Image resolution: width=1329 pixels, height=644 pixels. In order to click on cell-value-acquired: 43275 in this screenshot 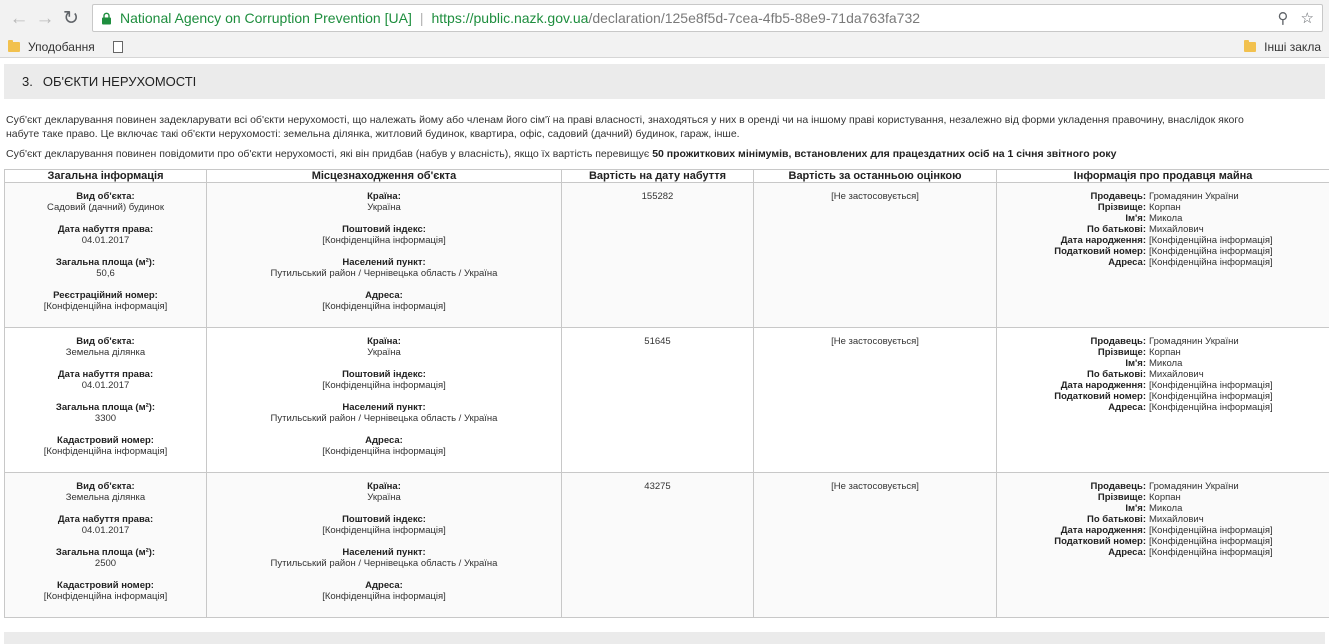, I will do `click(658, 545)`.